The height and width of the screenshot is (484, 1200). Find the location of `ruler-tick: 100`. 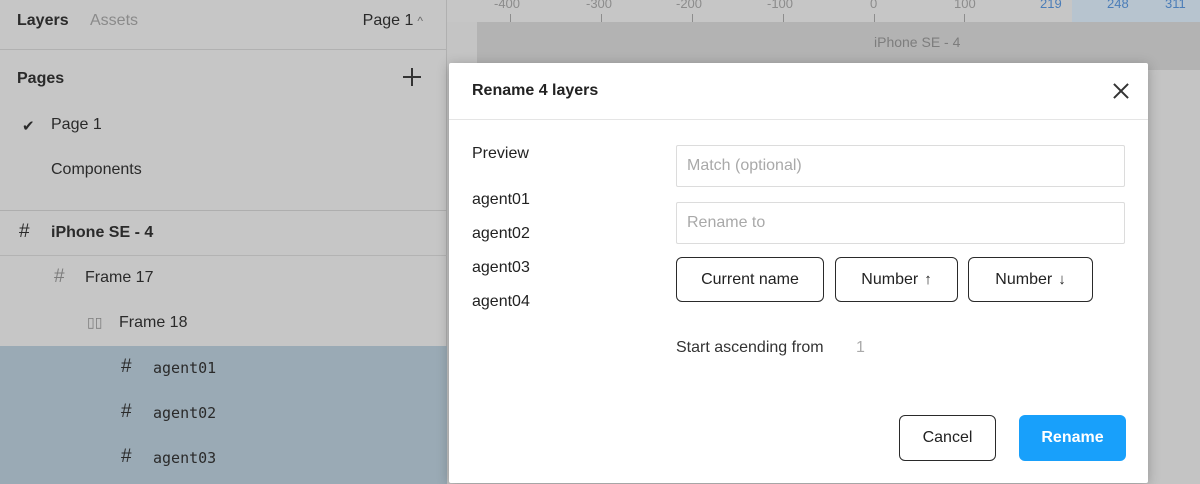

ruler-tick: 100 is located at coordinates (965, 5).